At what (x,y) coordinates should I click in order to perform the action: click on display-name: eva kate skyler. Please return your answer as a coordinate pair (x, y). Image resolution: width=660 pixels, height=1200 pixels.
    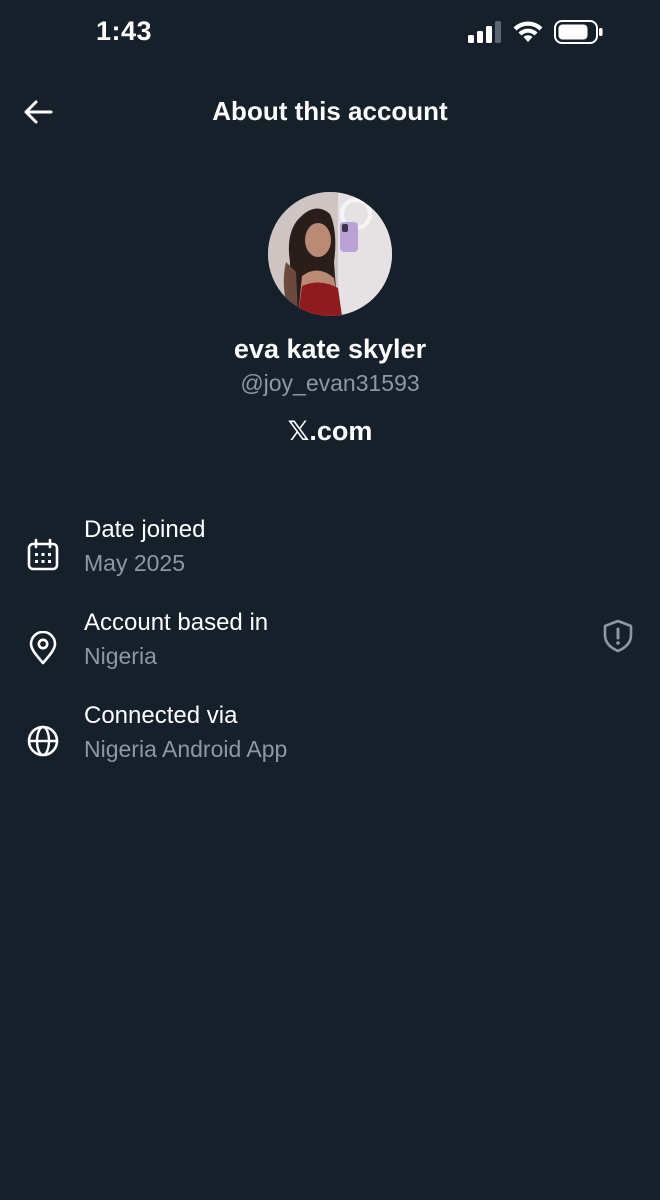
    Looking at the image, I should click on (330, 349).